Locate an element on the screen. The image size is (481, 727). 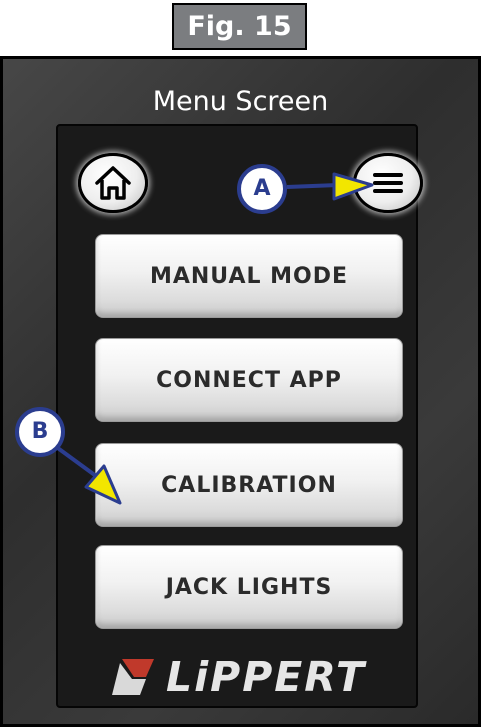
brand-logo: LiPPERT is located at coordinates (238, 677).